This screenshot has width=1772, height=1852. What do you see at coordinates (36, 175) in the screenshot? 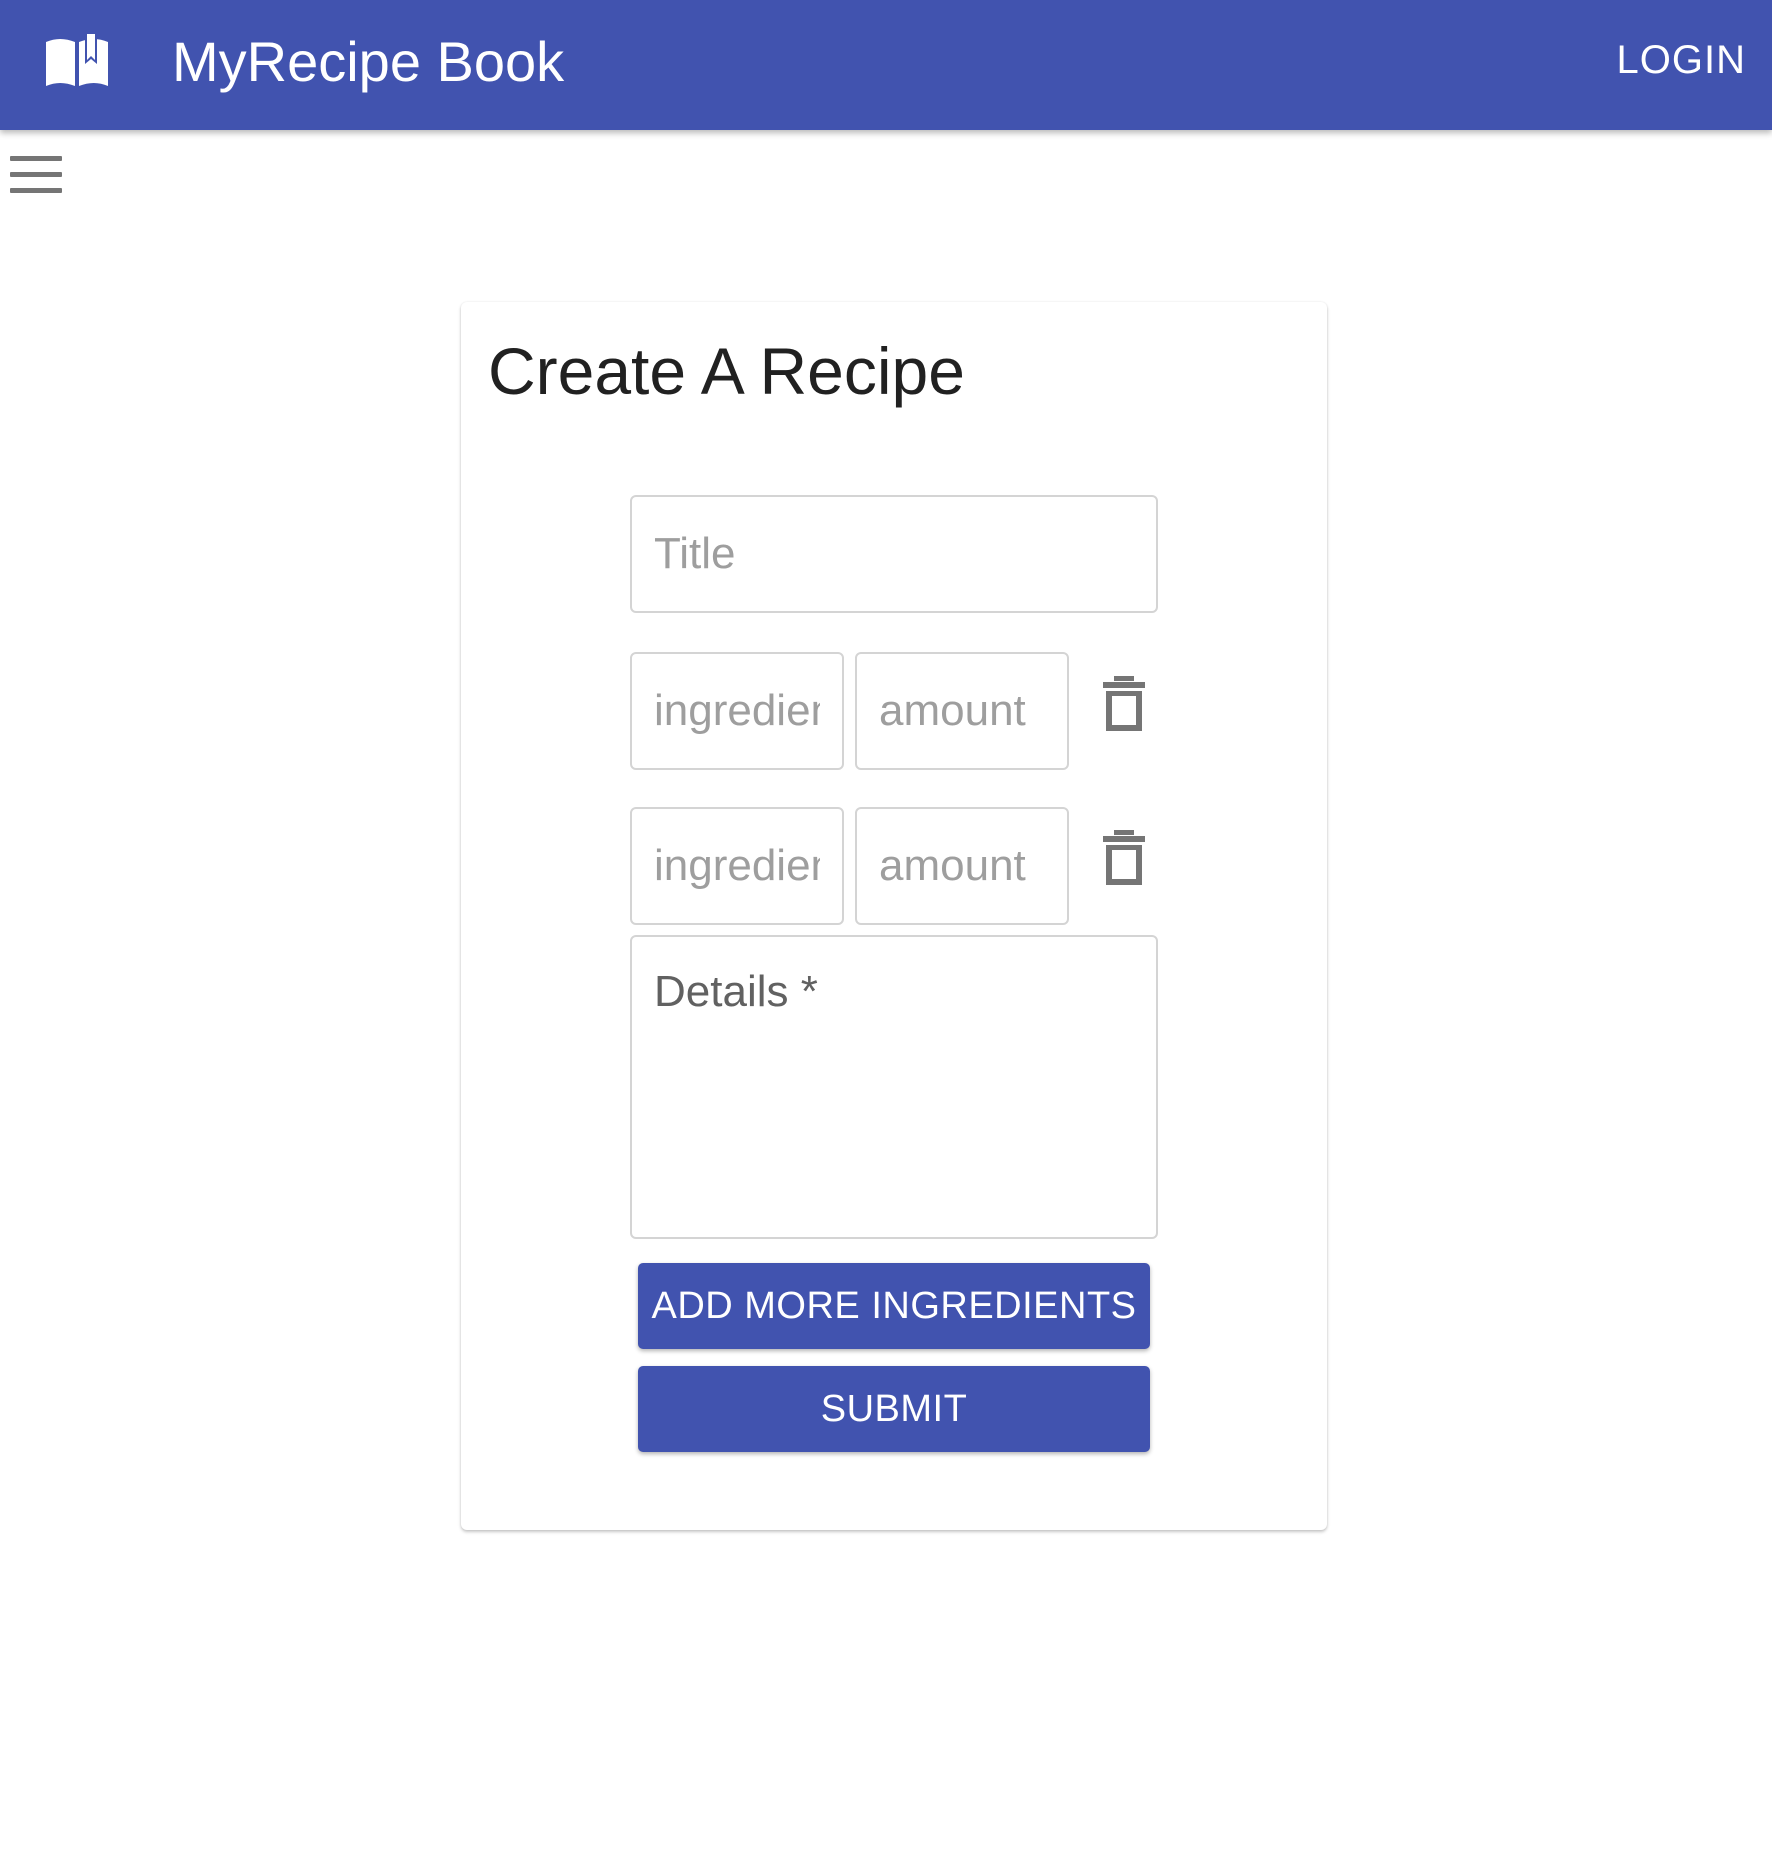
I see `hamburger-menu-icon` at bounding box center [36, 175].